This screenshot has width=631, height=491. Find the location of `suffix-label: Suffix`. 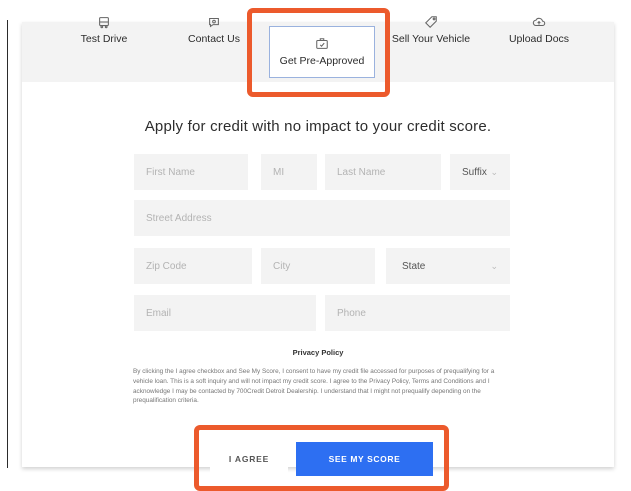

suffix-label: Suffix is located at coordinates (474, 172).